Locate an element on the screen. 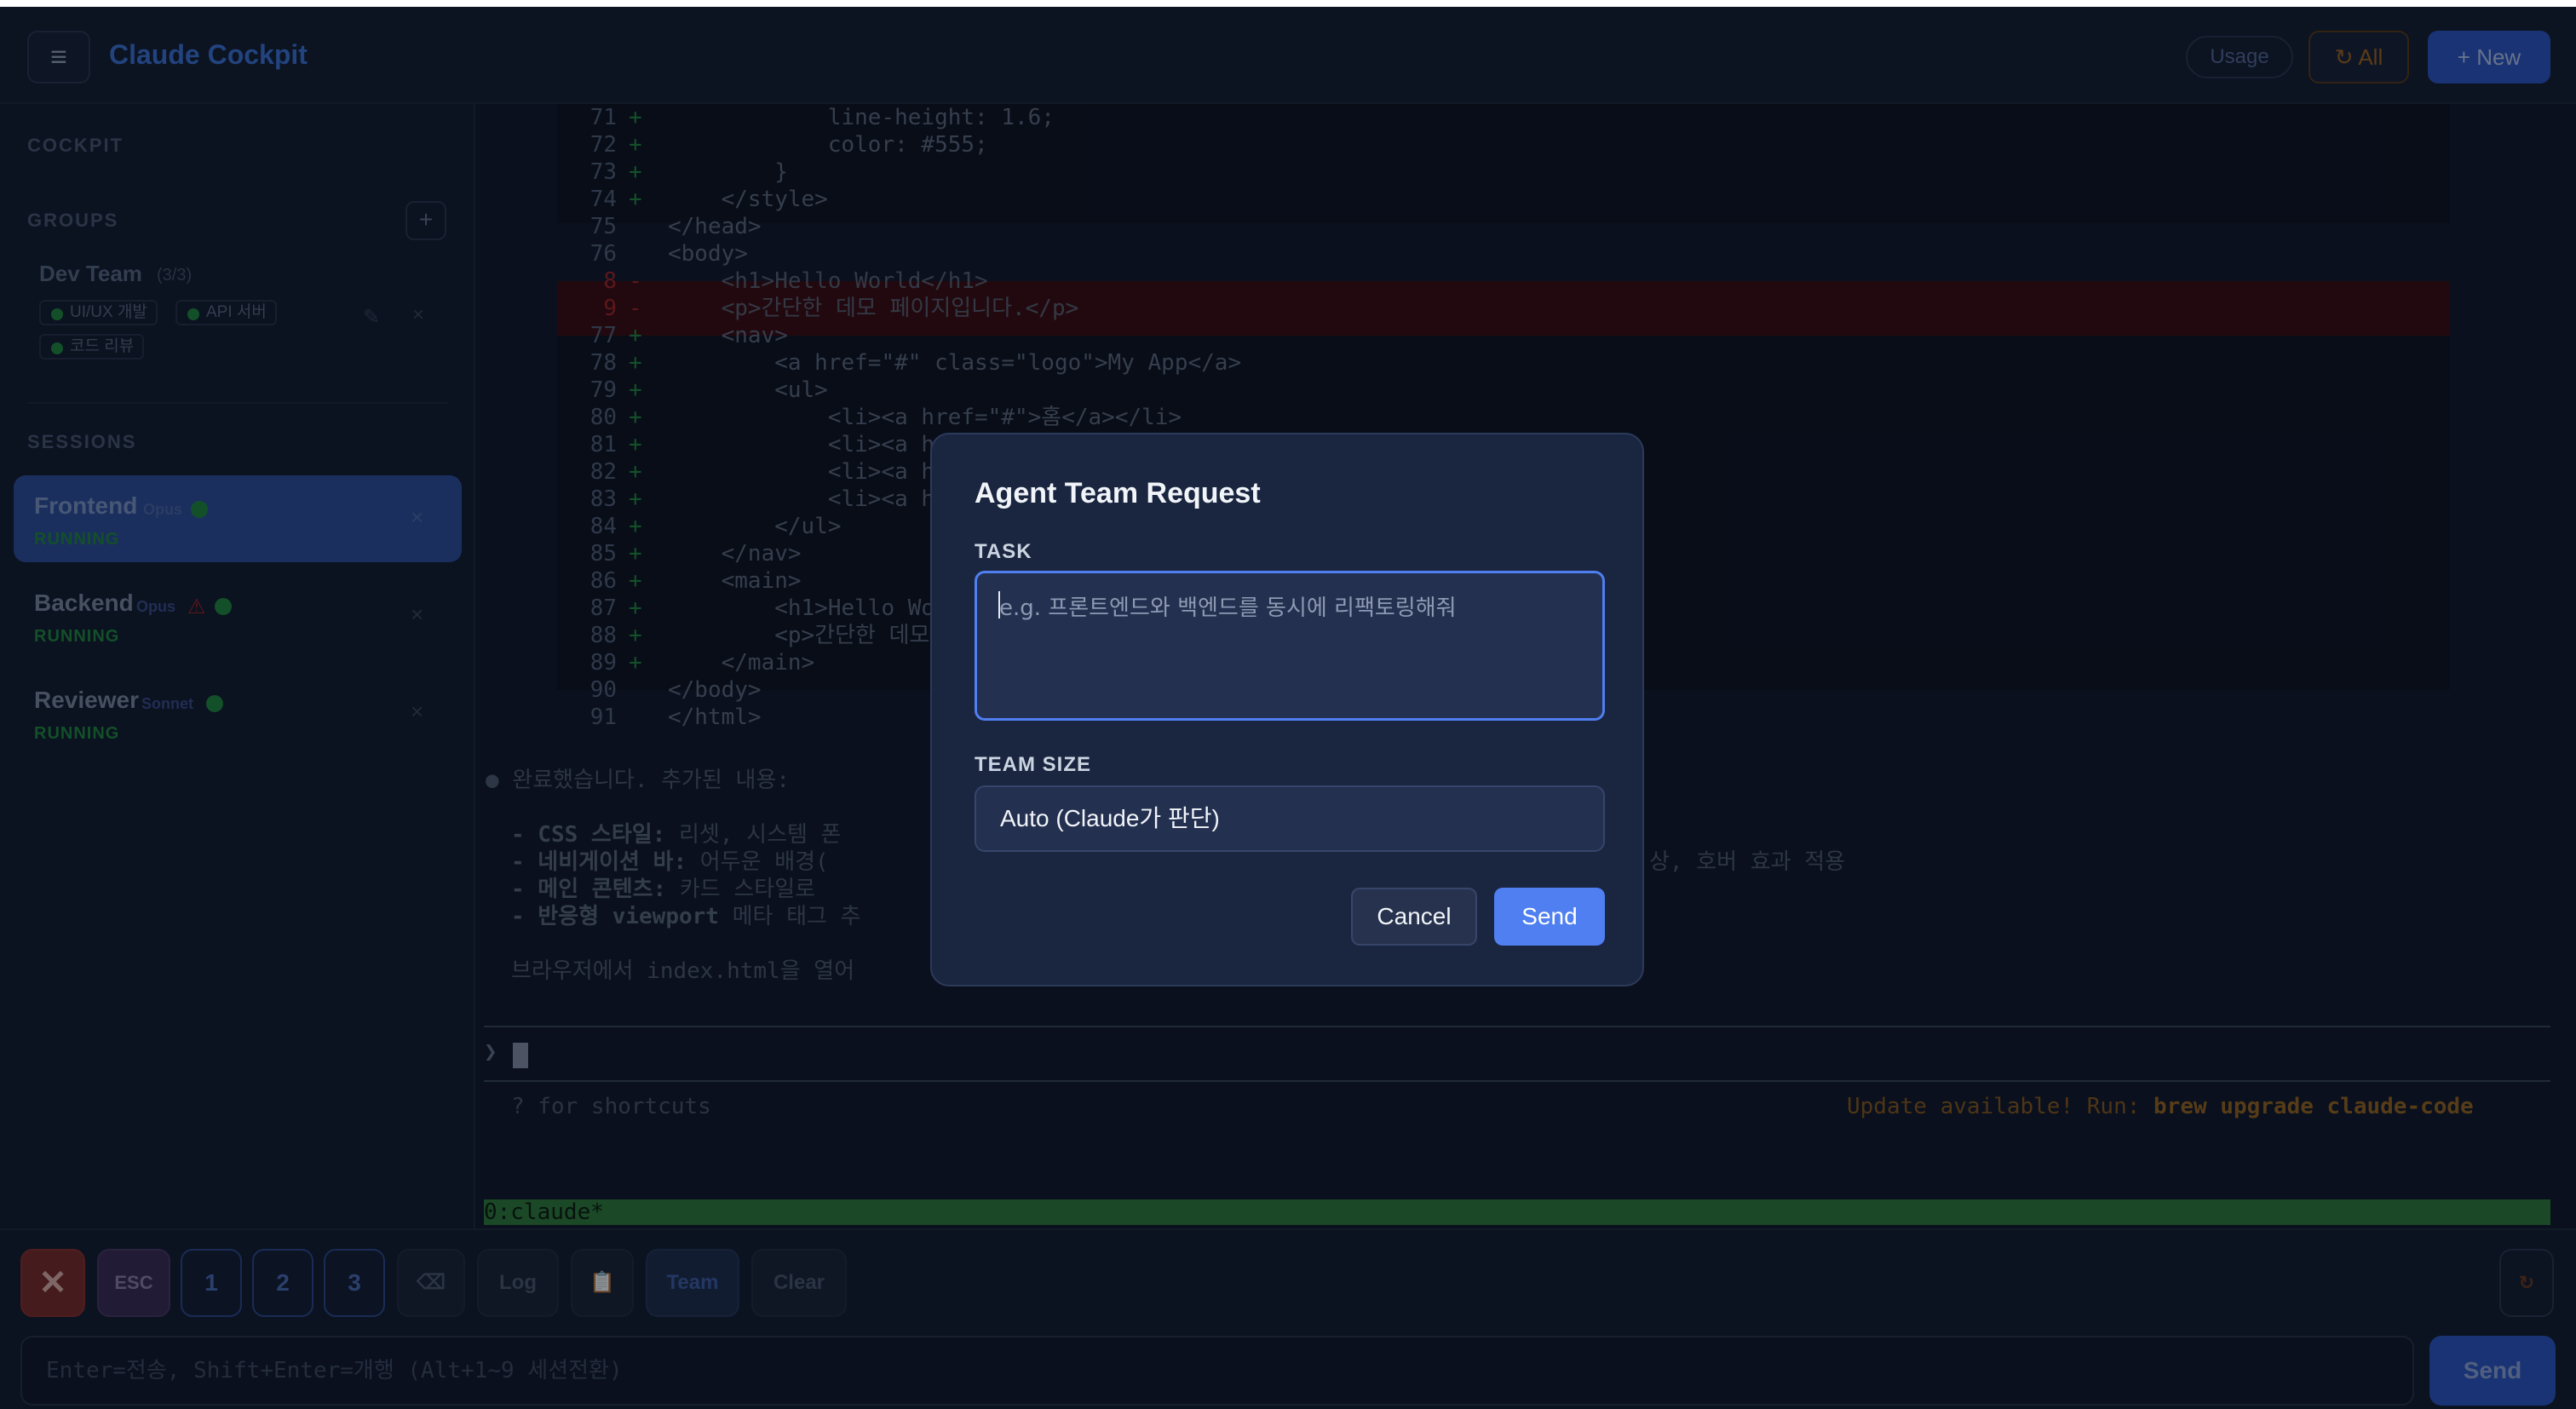 The width and height of the screenshot is (2576, 1409). modal-title: Agent Team Request is located at coordinates (1118, 493).